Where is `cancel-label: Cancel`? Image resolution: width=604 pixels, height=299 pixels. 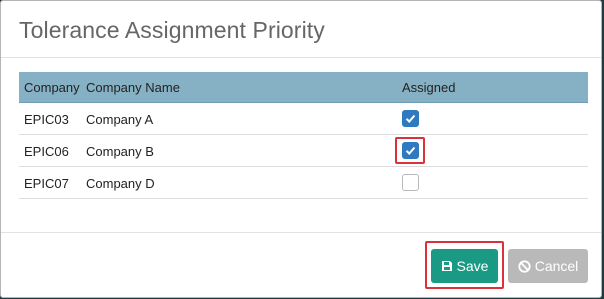
cancel-label: Cancel is located at coordinates (556, 266).